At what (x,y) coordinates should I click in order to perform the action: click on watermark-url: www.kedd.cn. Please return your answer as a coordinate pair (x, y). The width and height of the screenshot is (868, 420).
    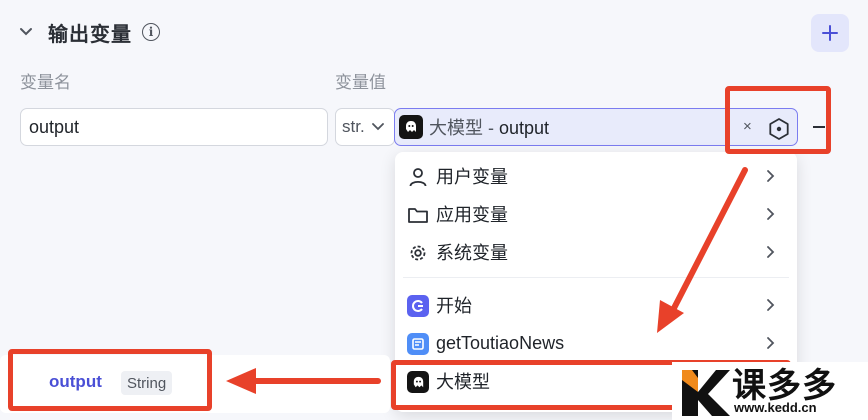
    Looking at the image, I should click on (775, 407).